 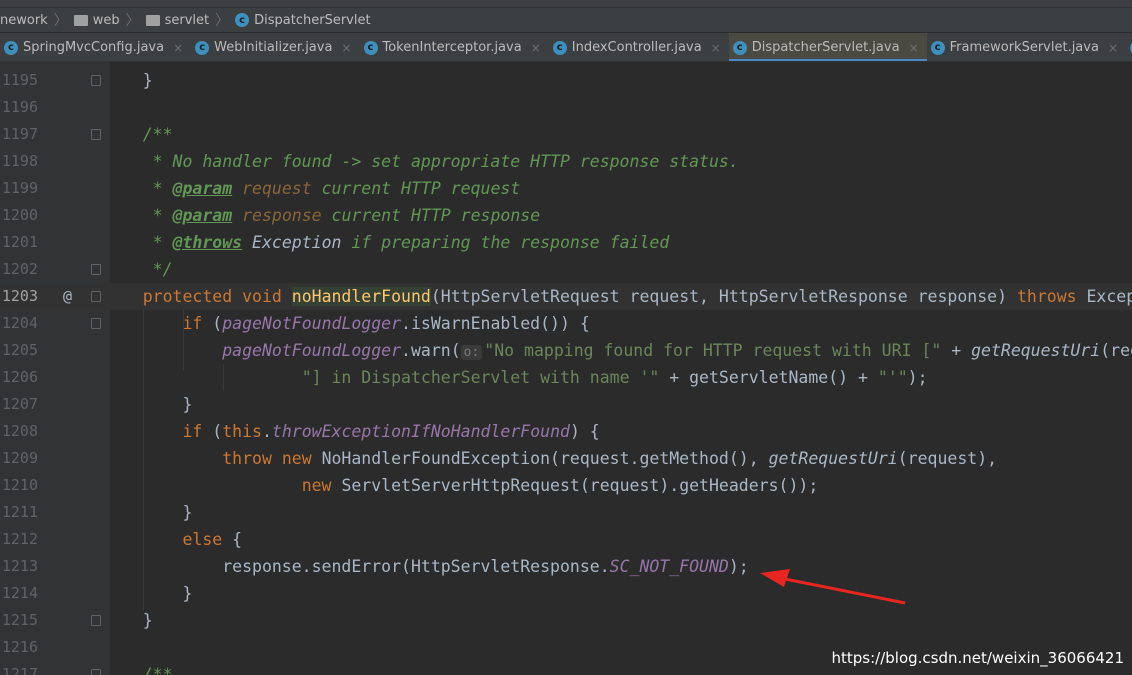 I want to click on watermark: https://blog.csdn.net/weixin_36066421, so click(x=977, y=658).